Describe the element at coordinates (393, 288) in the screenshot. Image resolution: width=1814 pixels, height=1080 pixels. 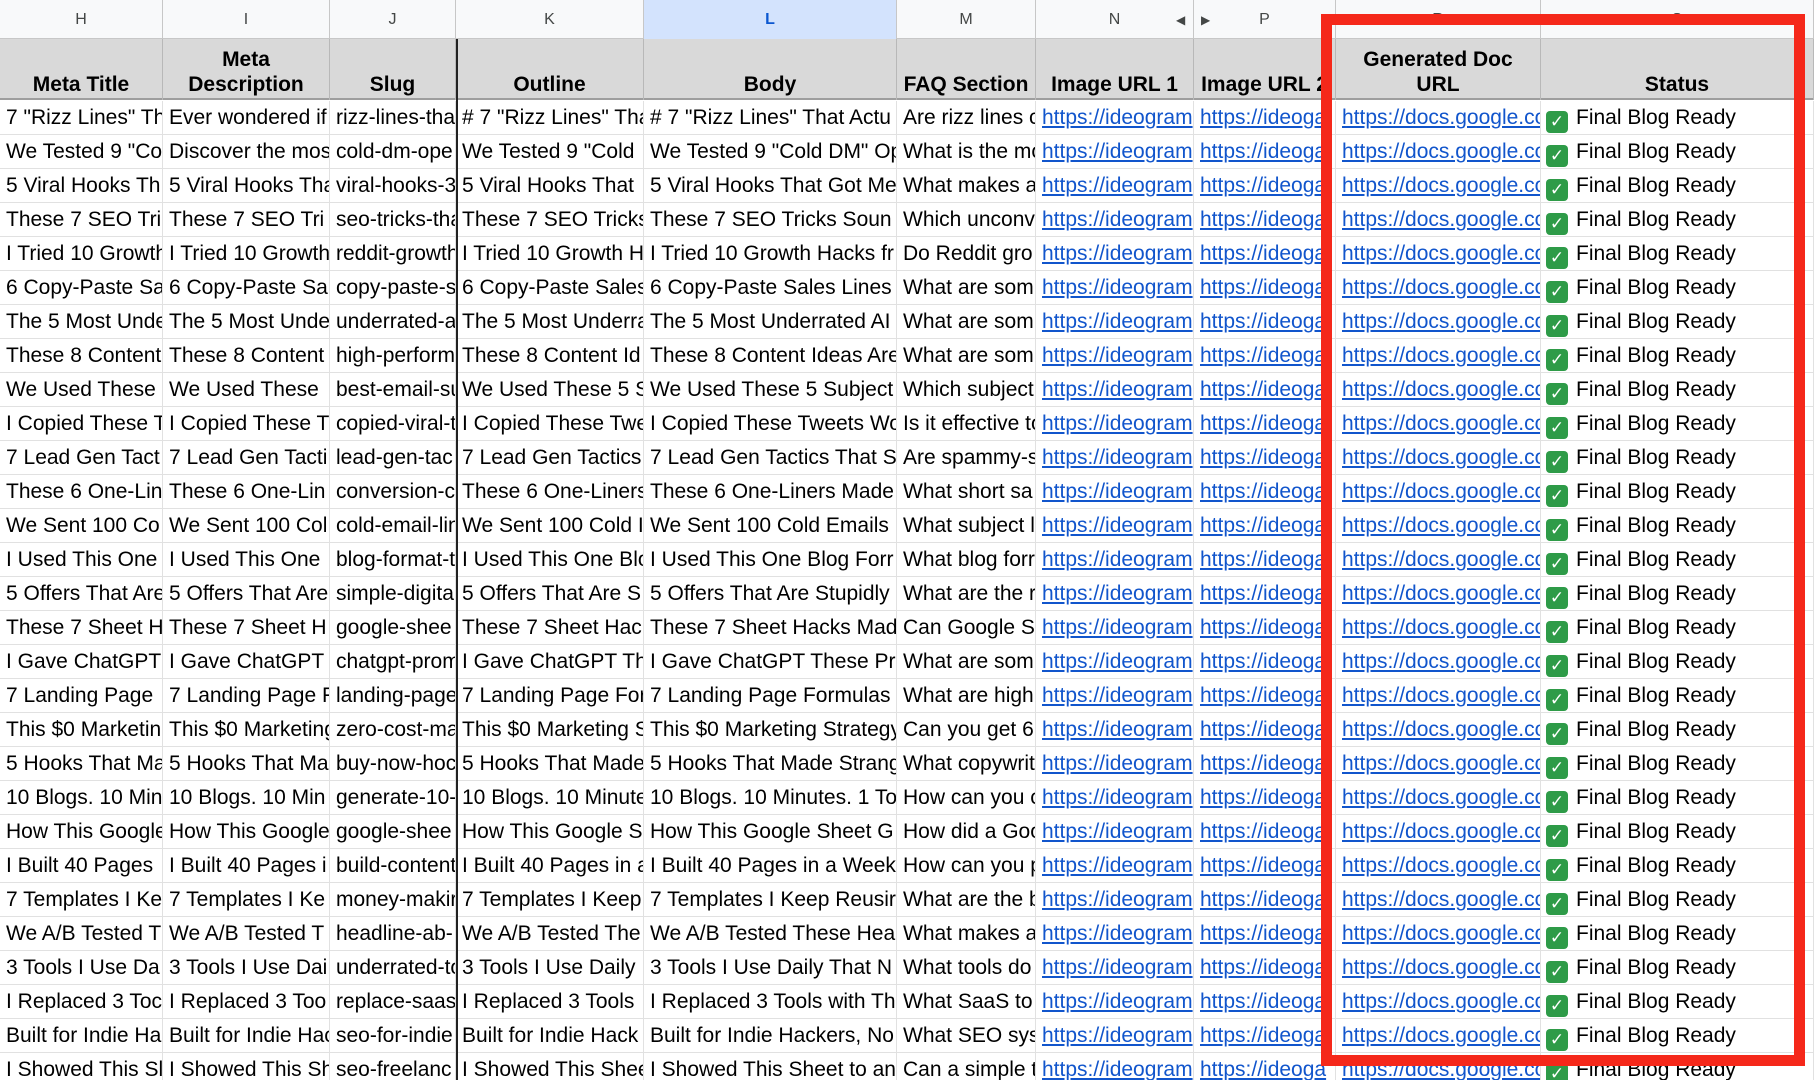
I see `cell: copy-paste-s` at that location.